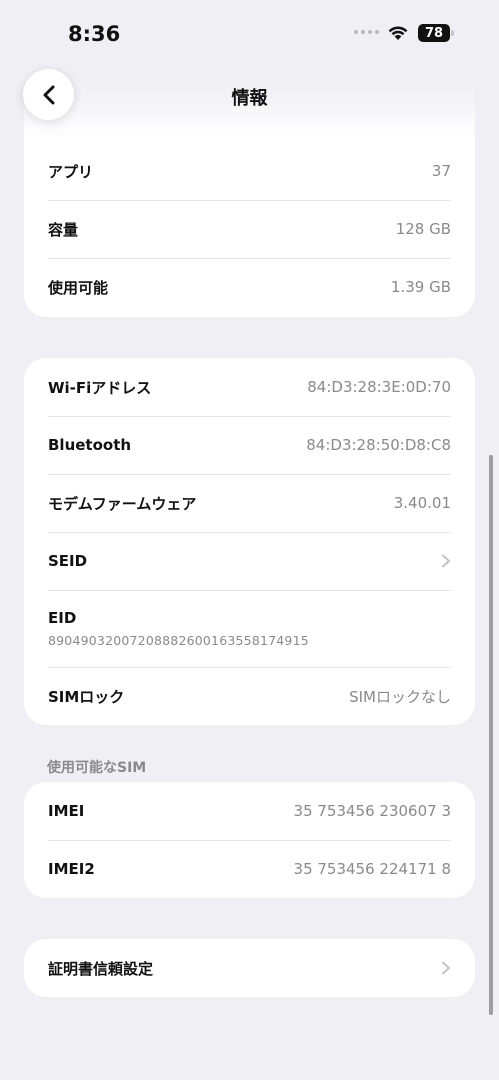  I want to click on certificate-card: 証明書信頼設定, so click(249, 968).